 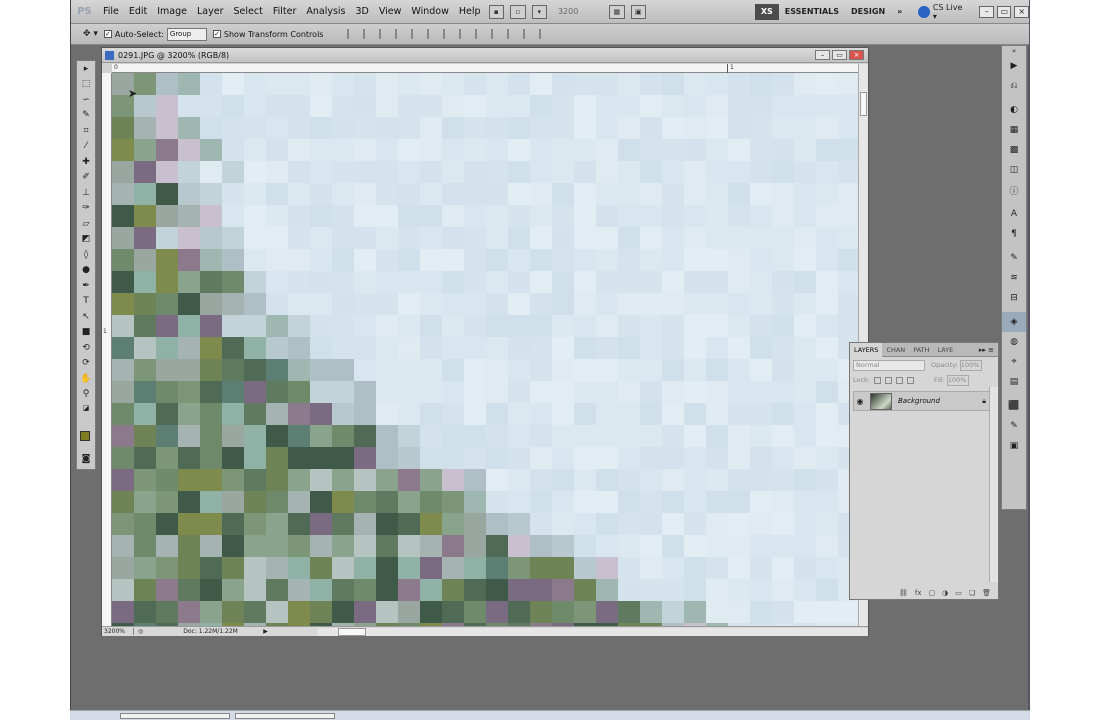 I want to click on mini-bridge-icon: ▫, so click(x=518, y=11).